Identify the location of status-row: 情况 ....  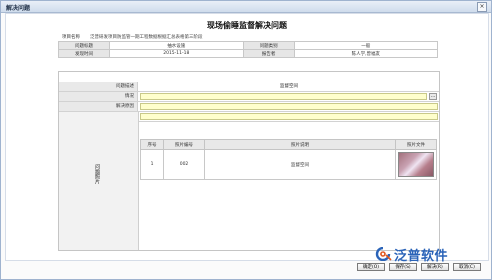
(249, 97).